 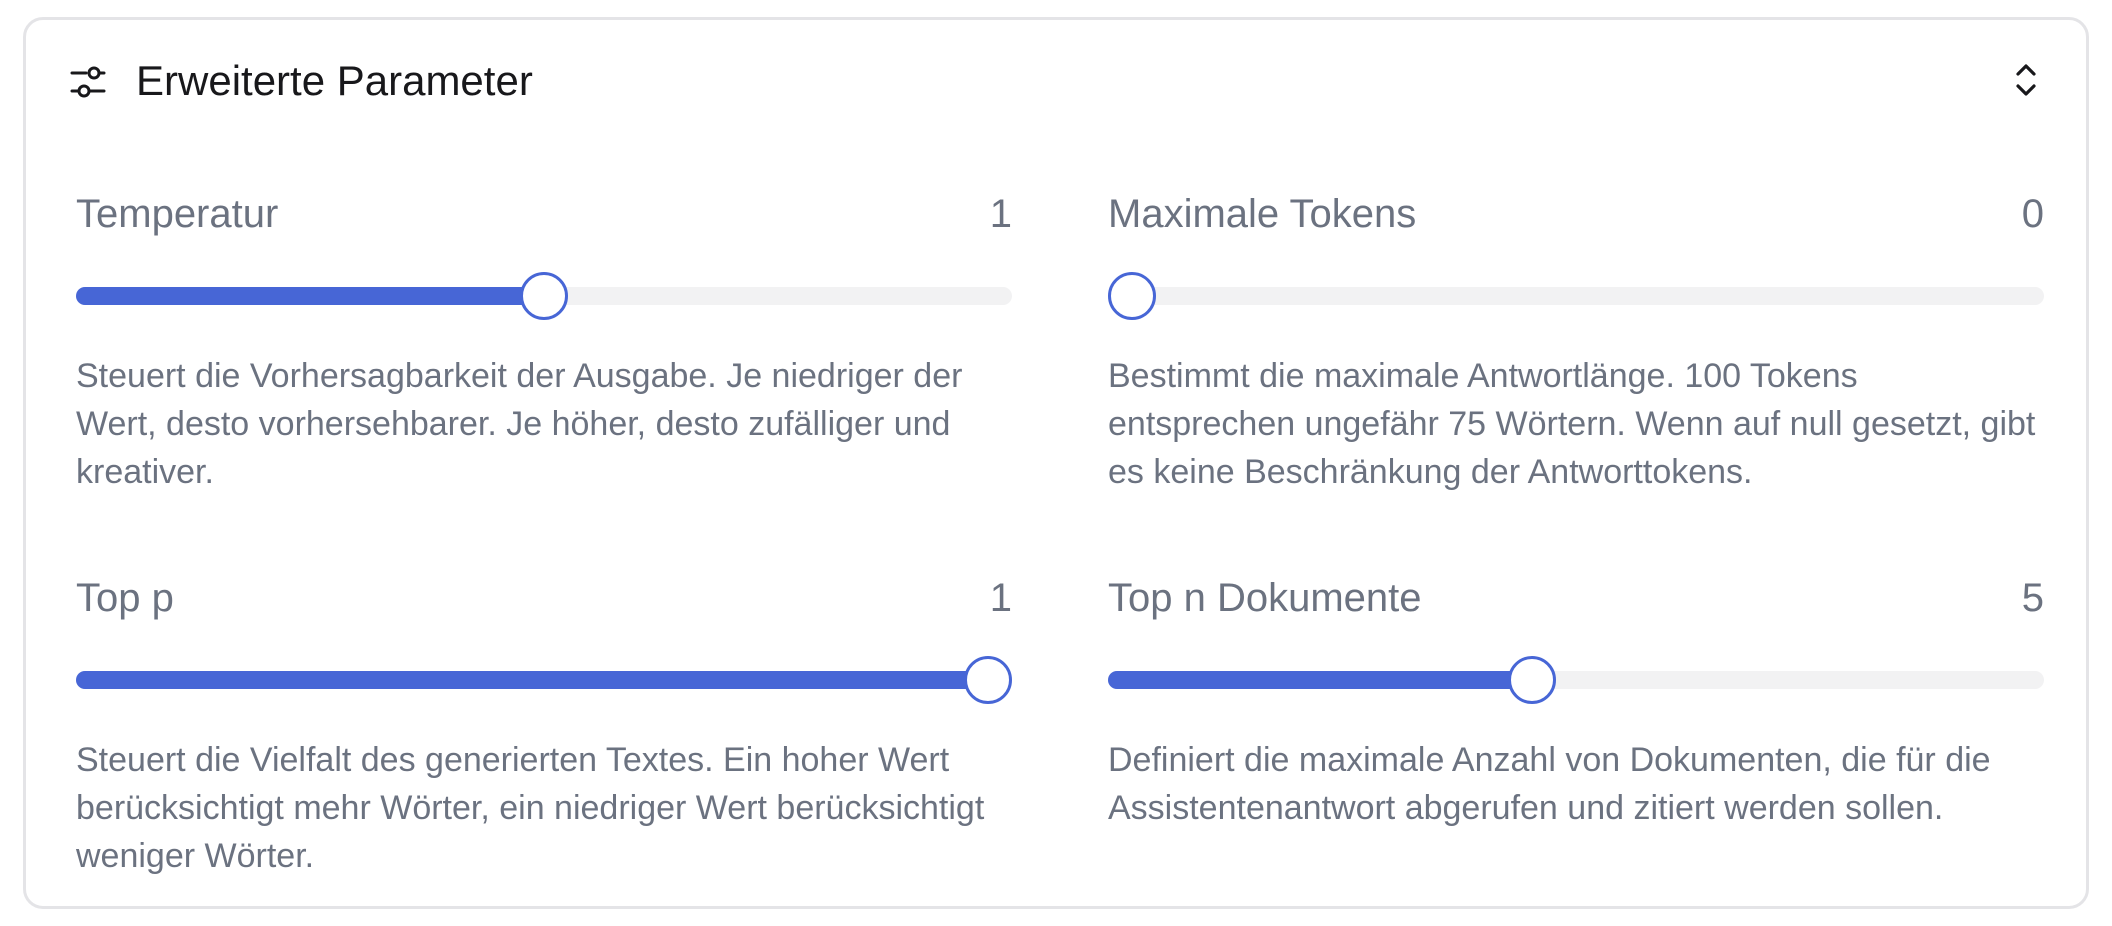 I want to click on top-n-value: 5, so click(x=2032, y=598).